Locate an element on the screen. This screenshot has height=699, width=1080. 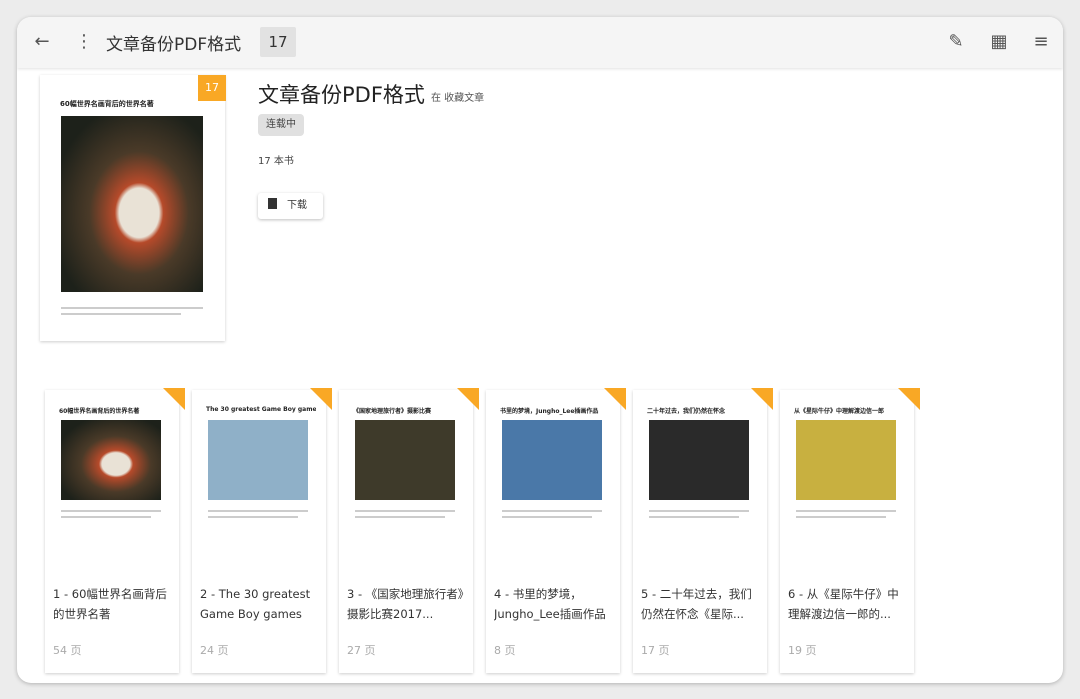
back-arrow-icon: ← is located at coordinates (42, 42).